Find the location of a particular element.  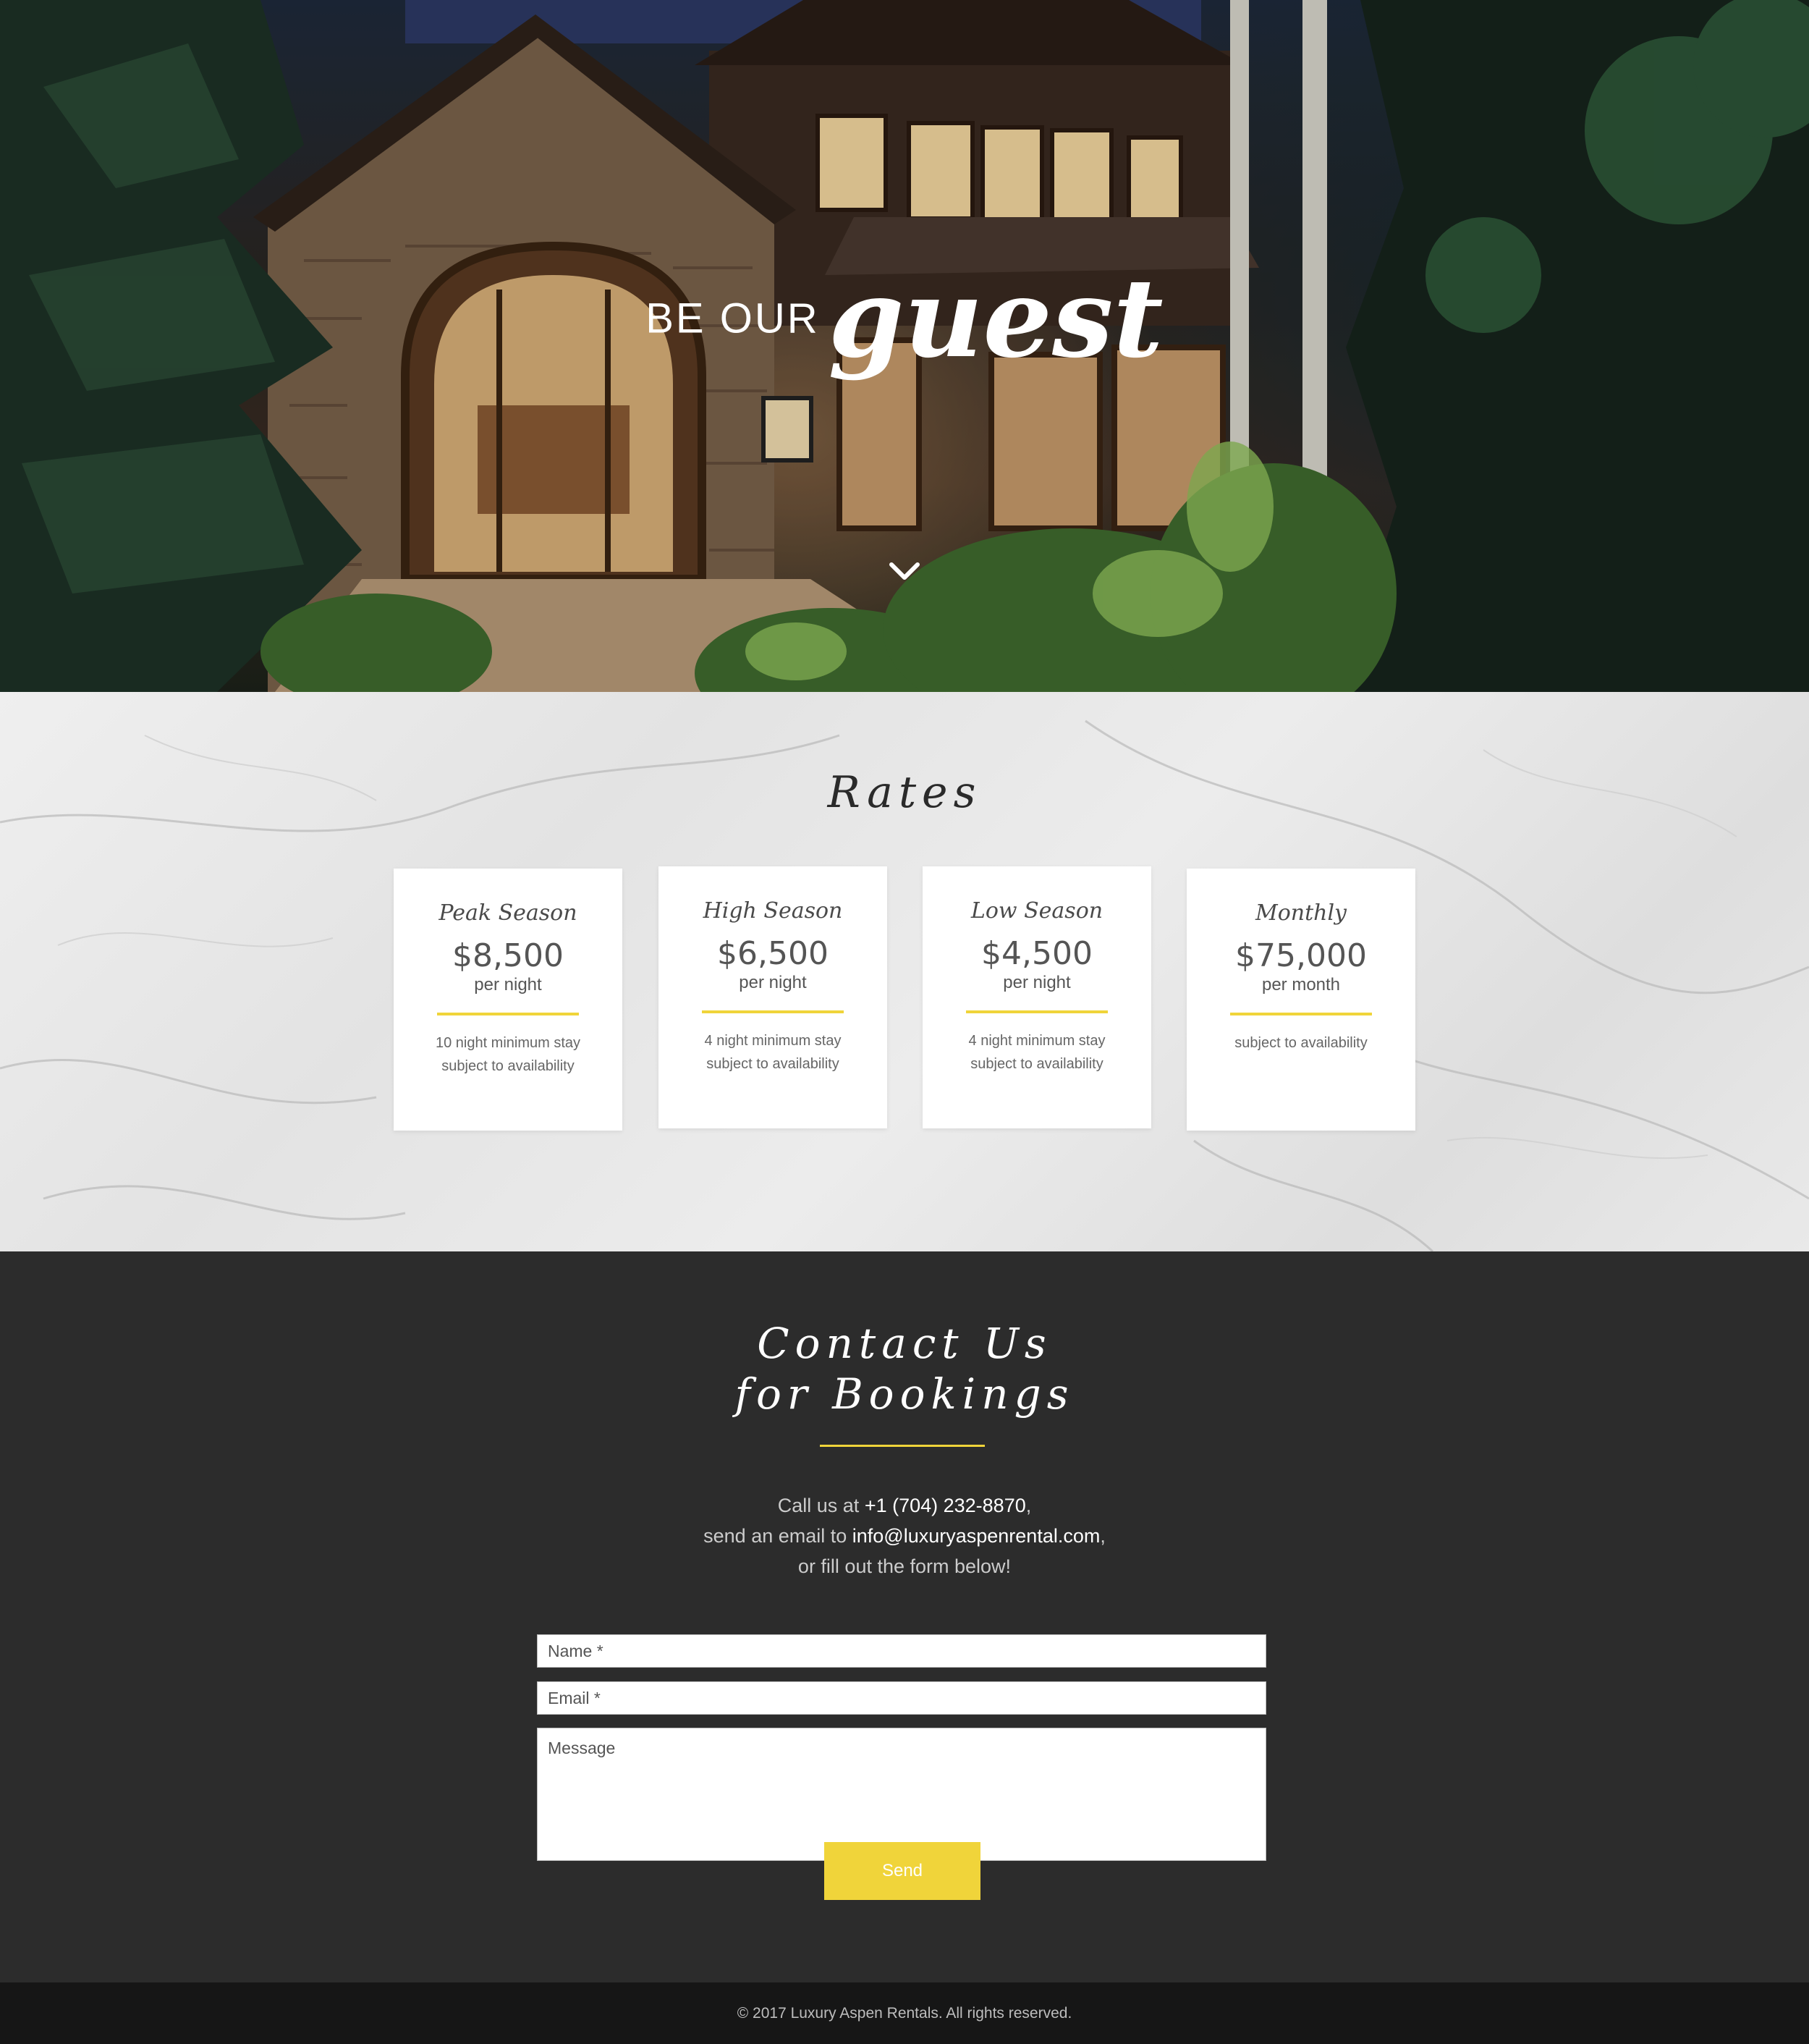

contact-phone-prefix: Call us at is located at coordinates (821, 1505).